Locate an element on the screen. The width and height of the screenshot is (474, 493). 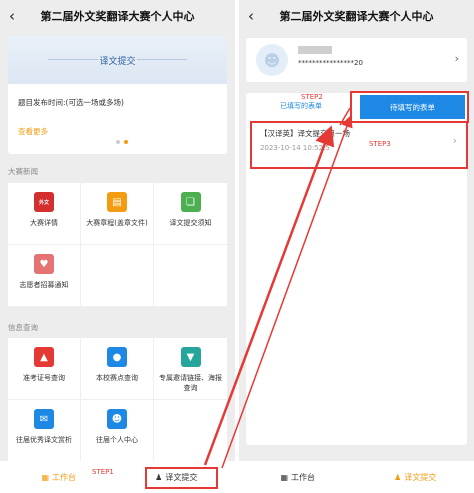
chat-icon: ✉ is located at coordinates (44, 419).